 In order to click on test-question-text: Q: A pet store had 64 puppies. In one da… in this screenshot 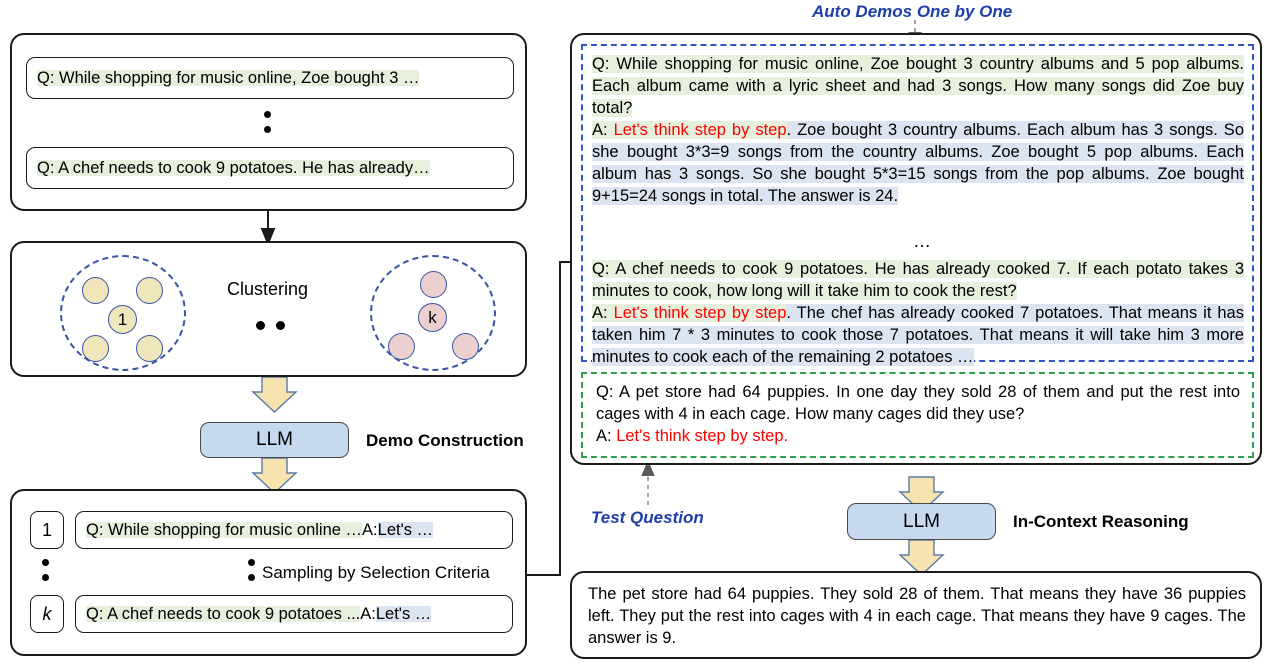, I will do `click(918, 403)`.